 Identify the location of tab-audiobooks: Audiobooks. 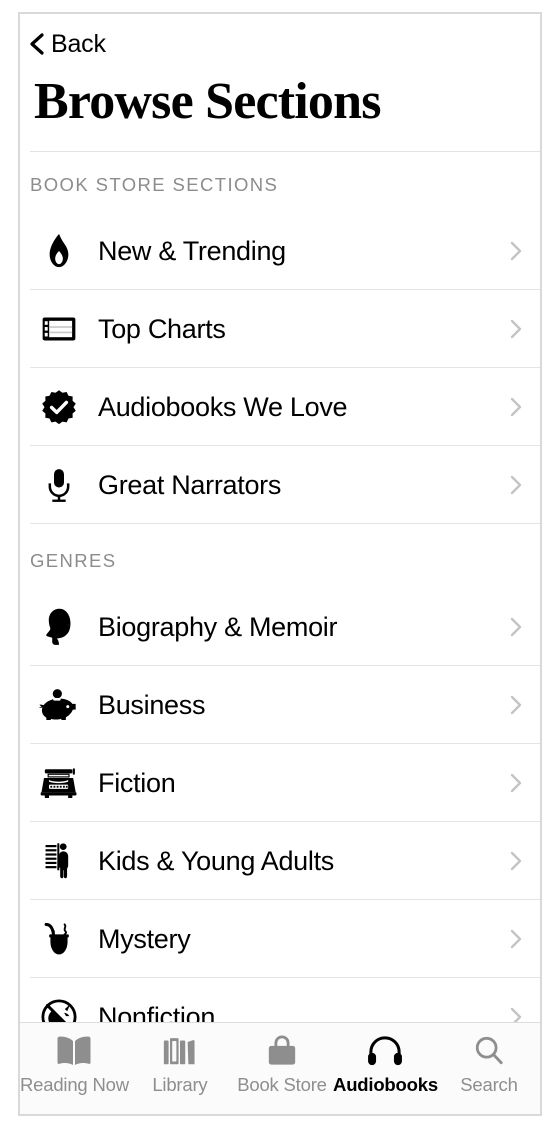
(385, 1059).